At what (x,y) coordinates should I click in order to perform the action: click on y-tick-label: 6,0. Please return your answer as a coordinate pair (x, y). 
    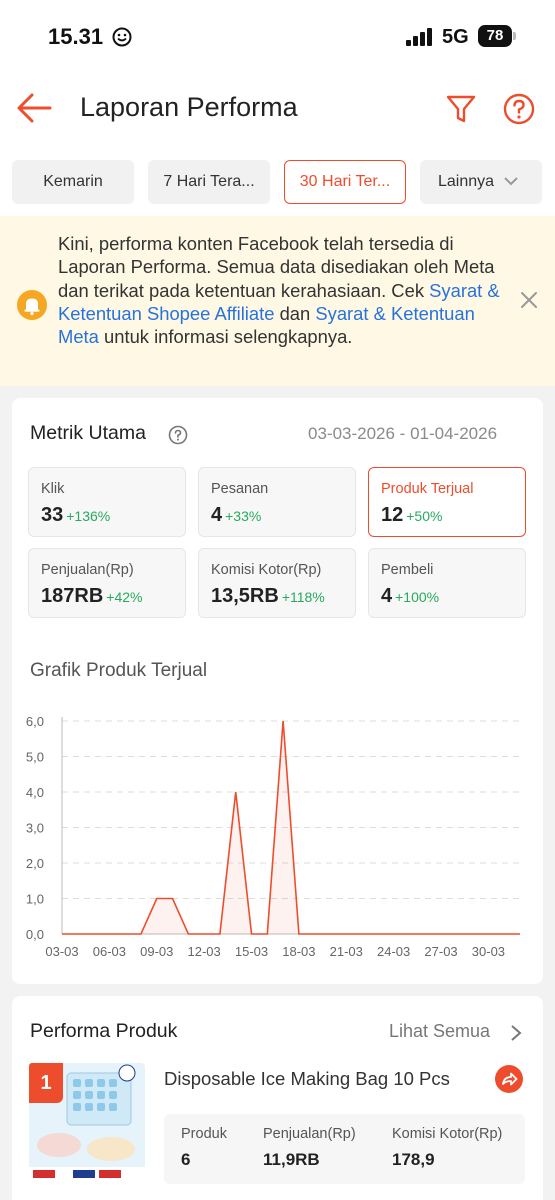
    Looking at the image, I should click on (35, 721).